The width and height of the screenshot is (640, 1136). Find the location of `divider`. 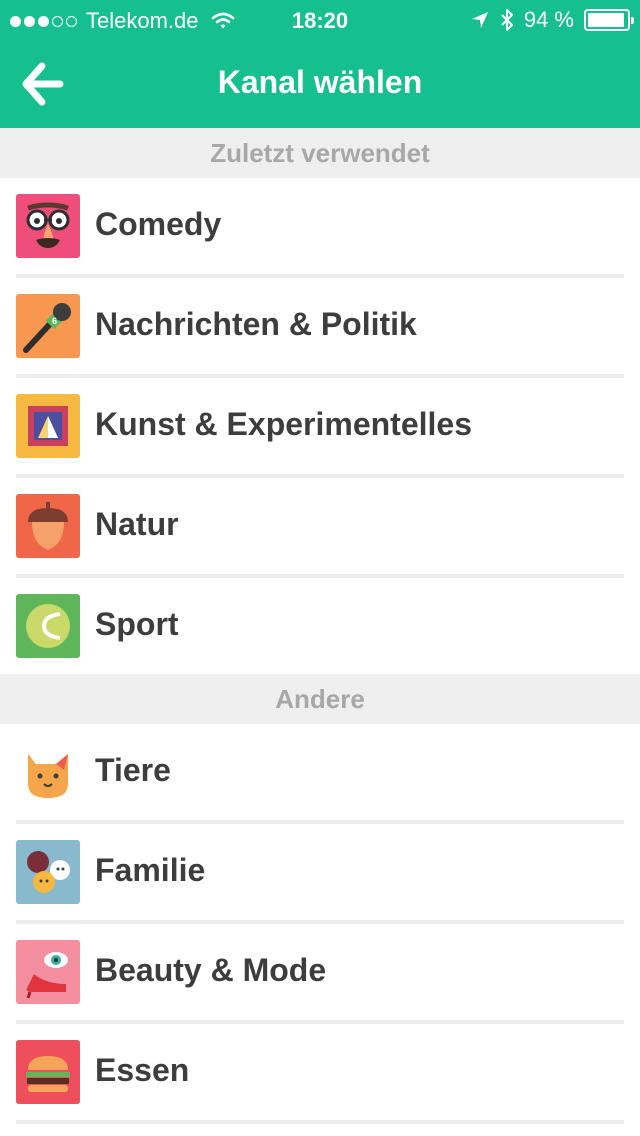

divider is located at coordinates (320, 1122).